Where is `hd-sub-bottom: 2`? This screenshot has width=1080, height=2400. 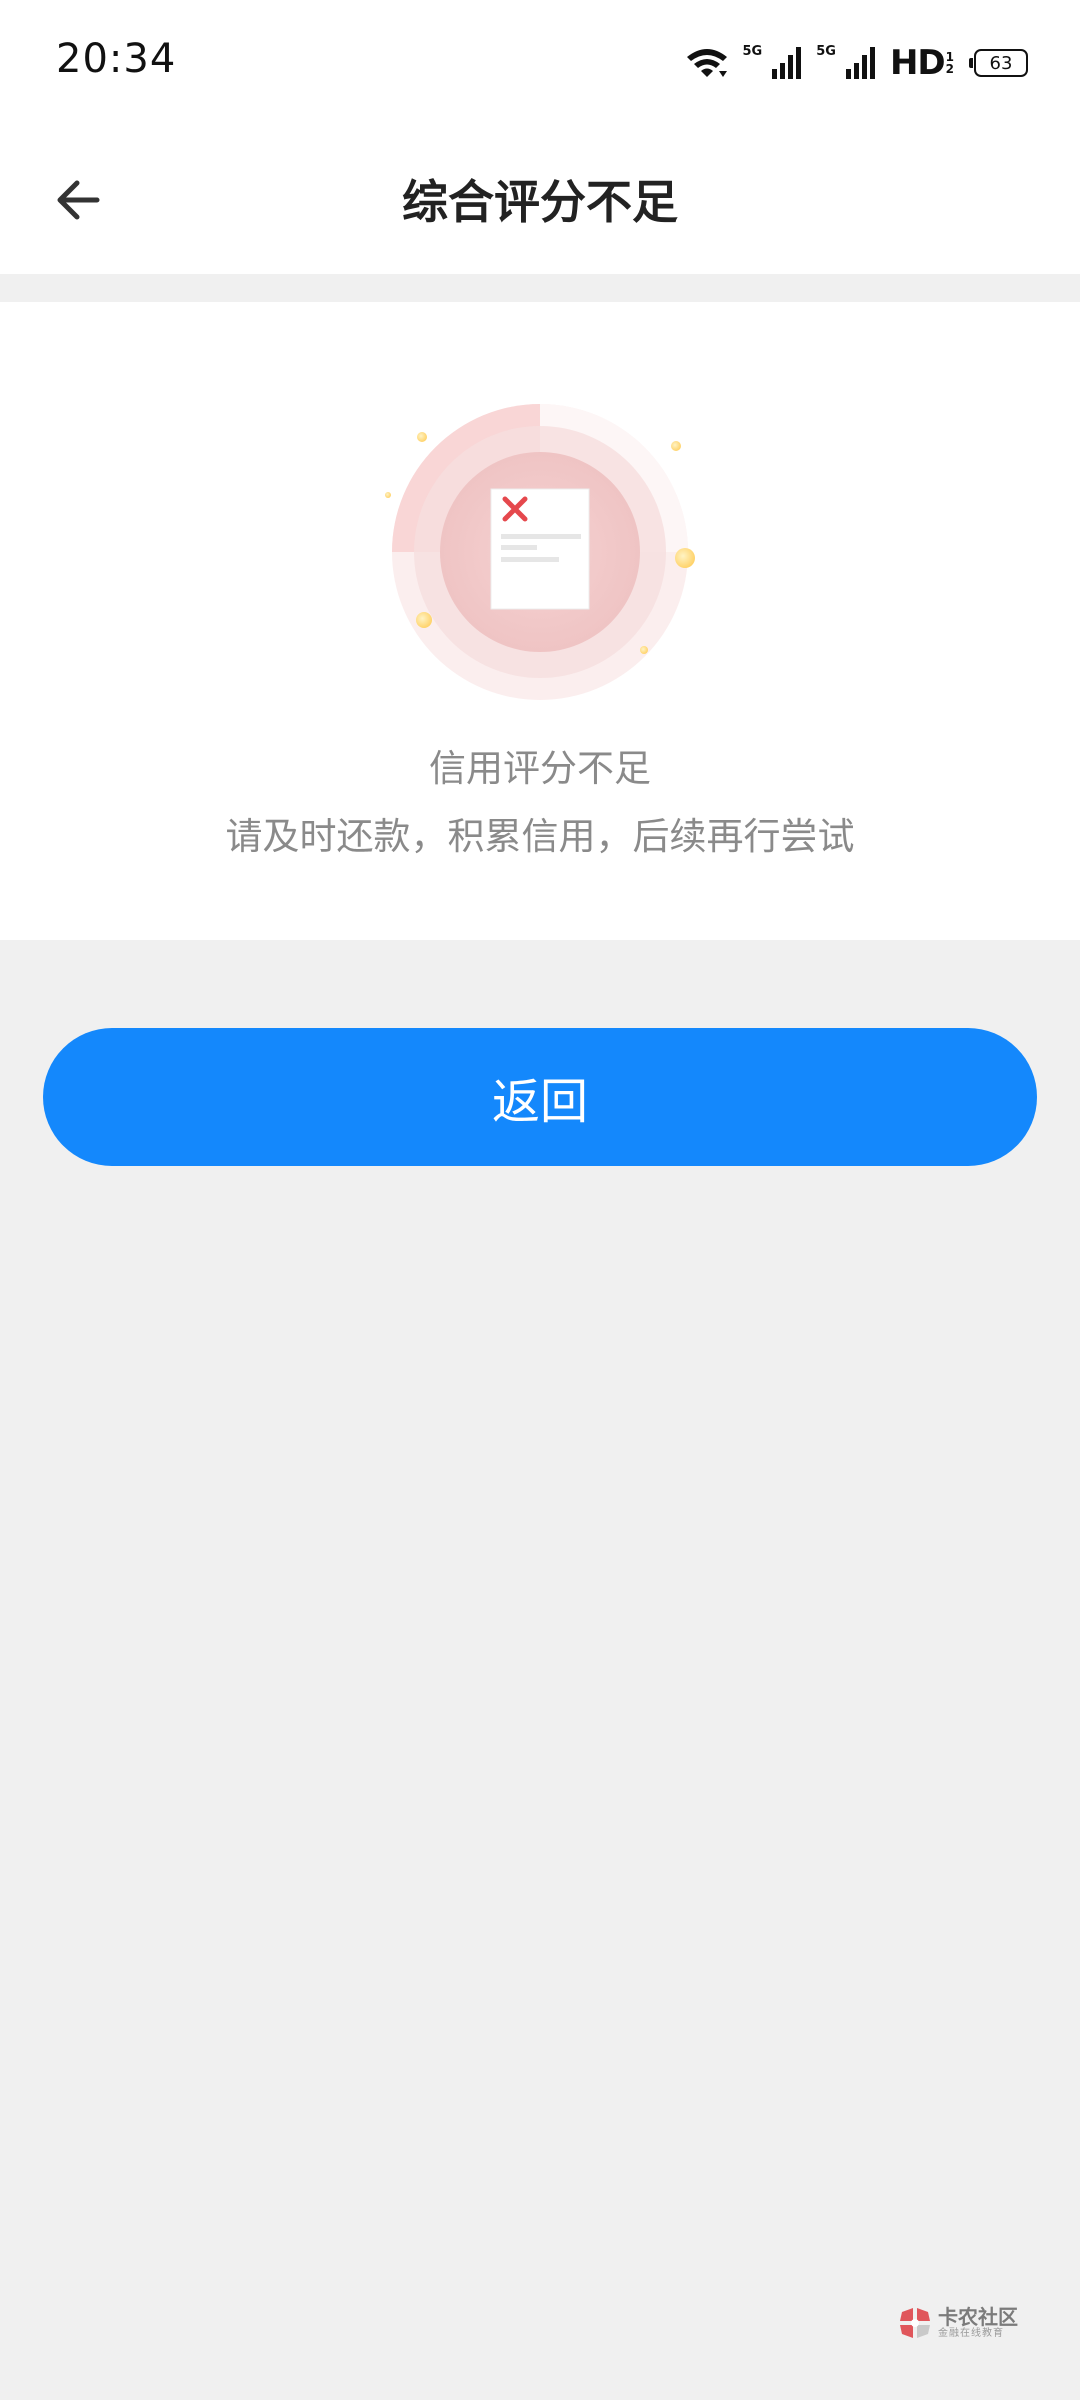
hd-sub-bottom: 2 is located at coordinates (949, 69).